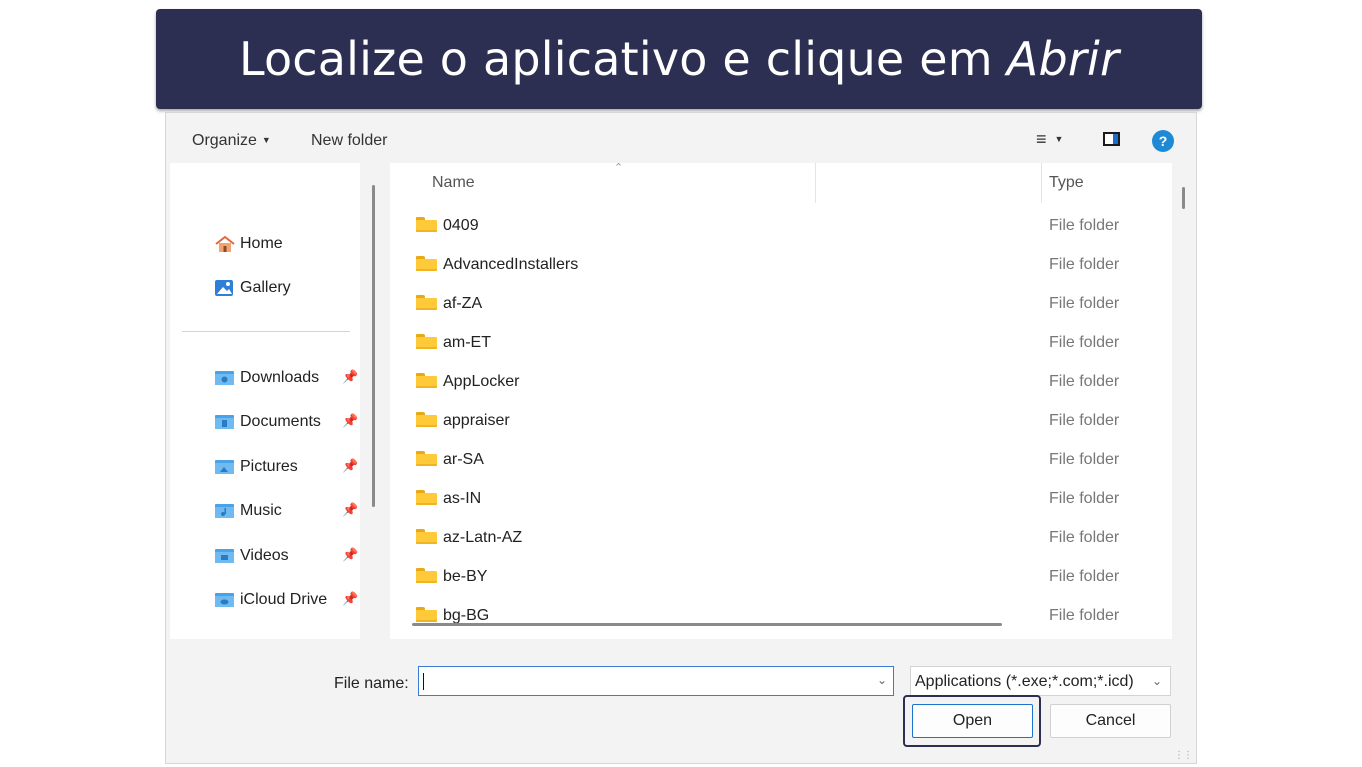  I want to click on nav-item-documents: Documents, so click(267, 422).